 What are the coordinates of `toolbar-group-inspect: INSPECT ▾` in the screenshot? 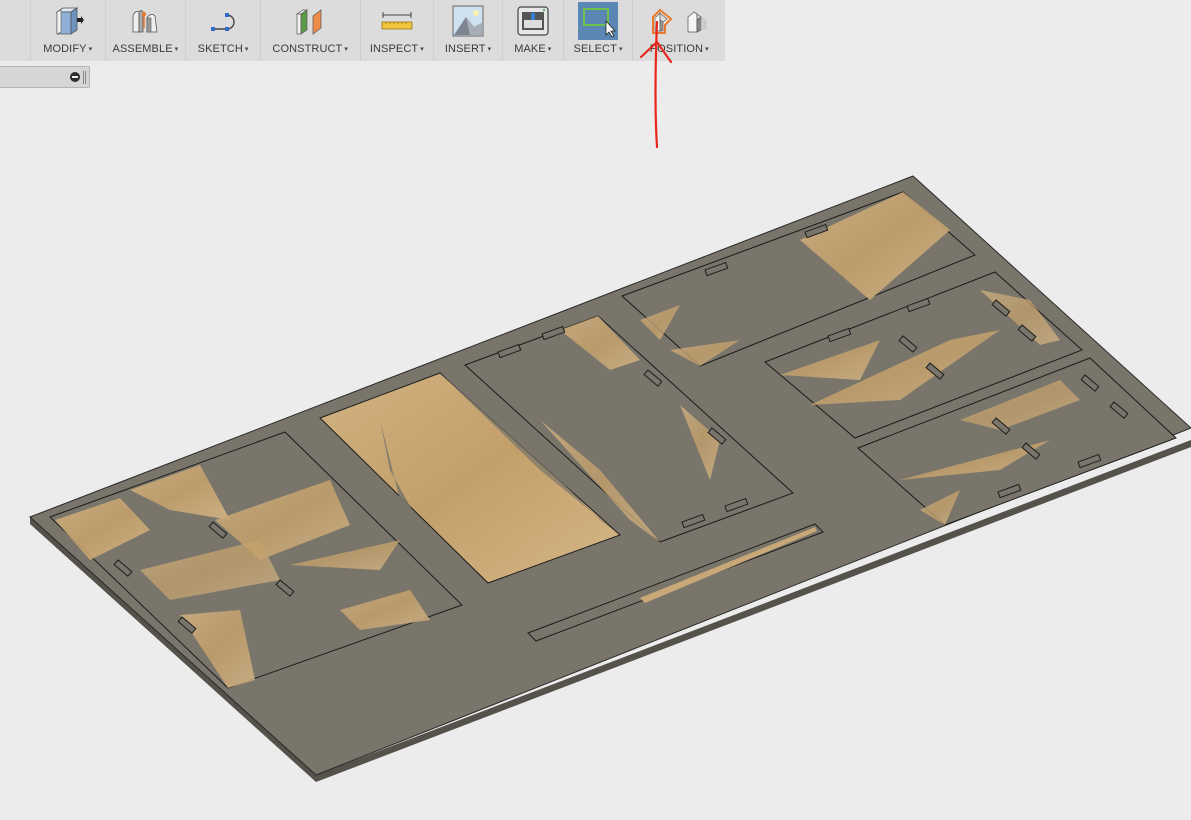 It's located at (398, 30).